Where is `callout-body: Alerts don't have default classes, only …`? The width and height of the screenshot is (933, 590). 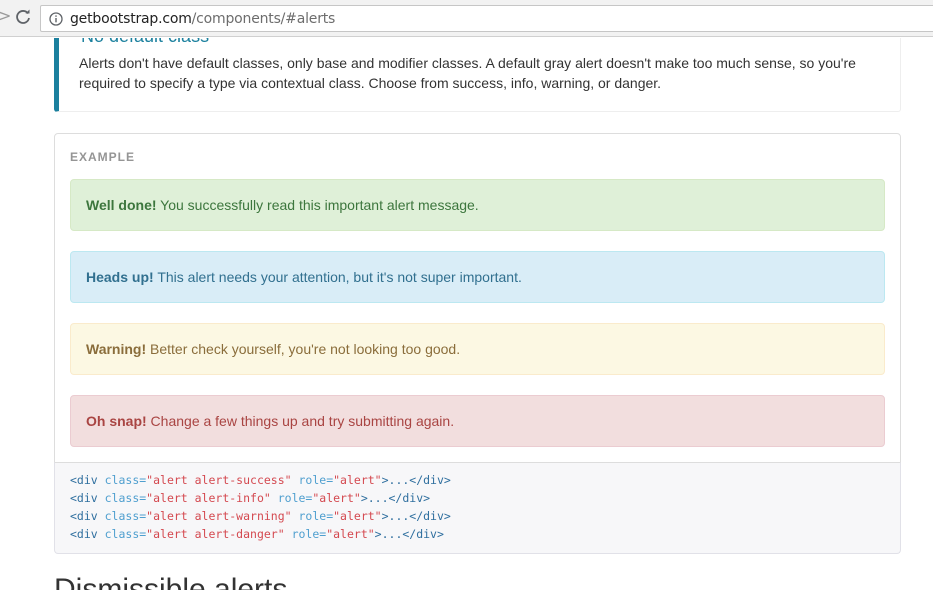 callout-body: Alerts don't have default classes, only … is located at coordinates (467, 73).